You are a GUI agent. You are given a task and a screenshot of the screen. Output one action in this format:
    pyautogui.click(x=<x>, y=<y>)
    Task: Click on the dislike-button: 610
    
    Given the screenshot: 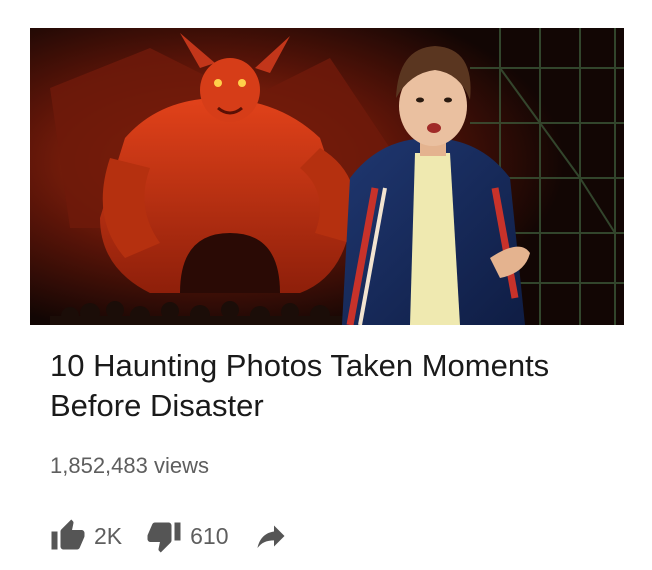 What is the action you would take?
    pyautogui.click(x=187, y=536)
    